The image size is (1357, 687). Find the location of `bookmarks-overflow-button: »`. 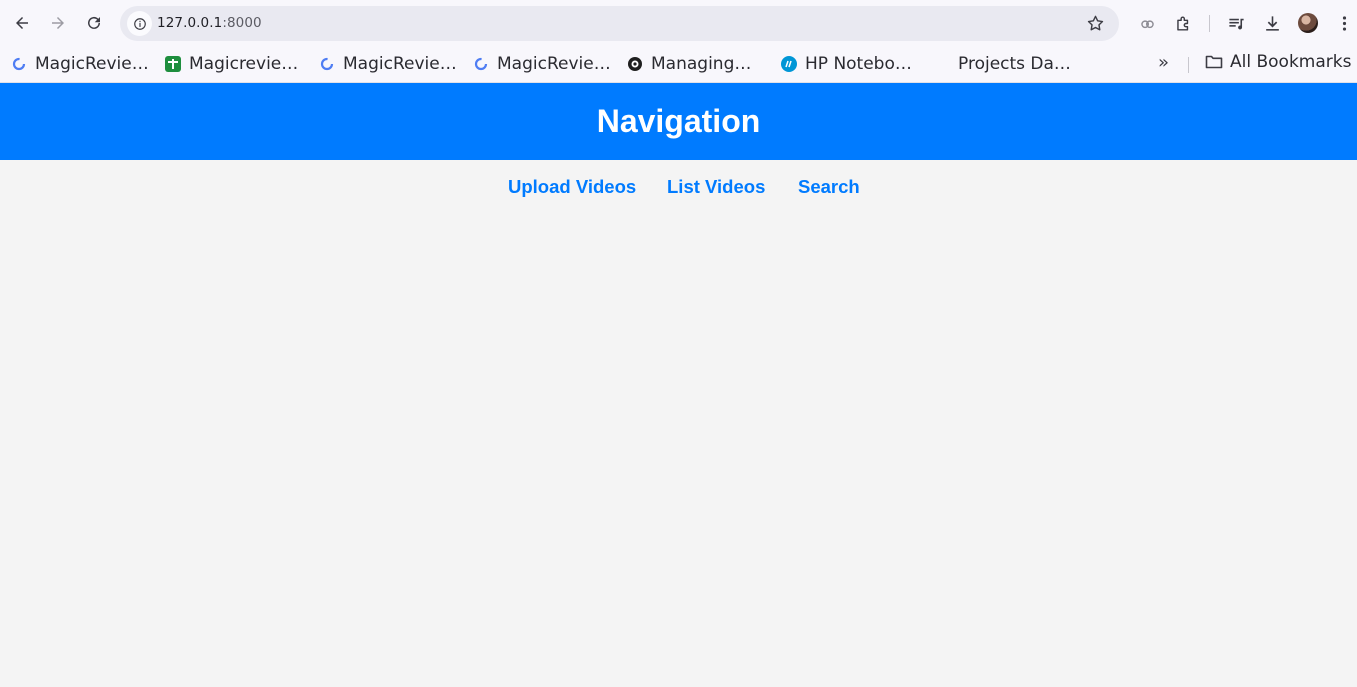

bookmarks-overflow-button: » is located at coordinates (1163, 62).